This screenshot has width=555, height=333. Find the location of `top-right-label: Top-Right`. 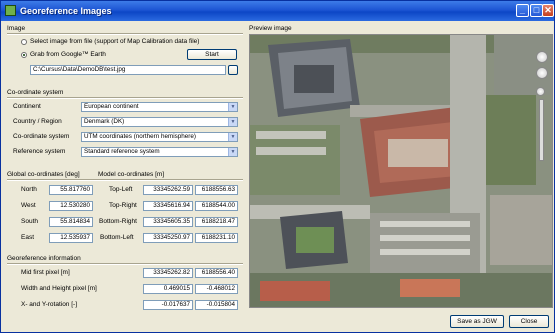

top-right-label: Top-Right is located at coordinates (123, 205).